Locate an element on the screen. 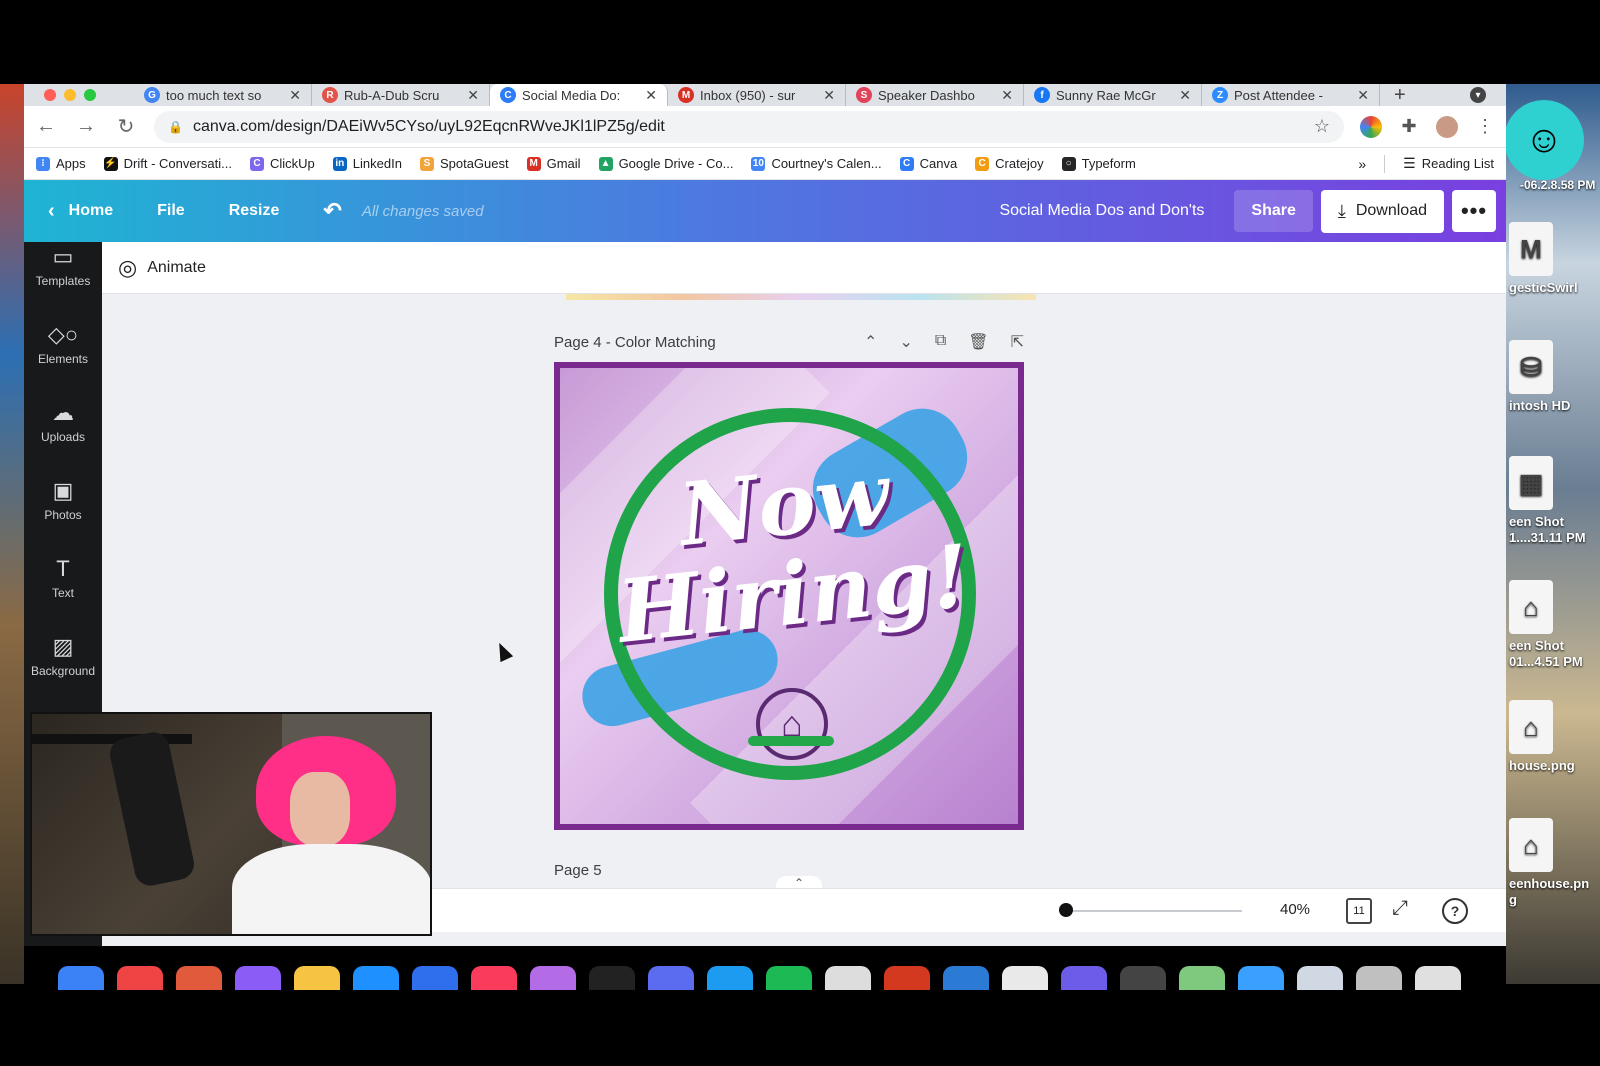 This screenshot has height=1066, width=1600. profile-icon is located at coordinates (1447, 126).